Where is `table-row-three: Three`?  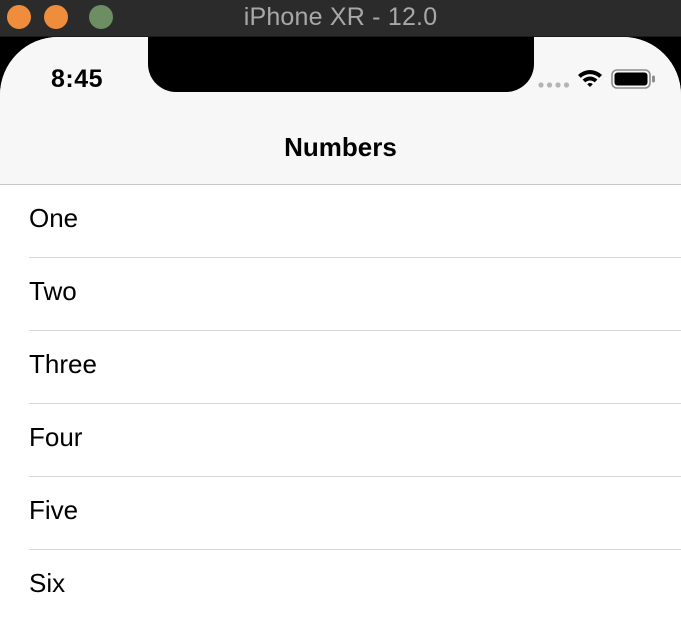
table-row-three: Three is located at coordinates (340, 367).